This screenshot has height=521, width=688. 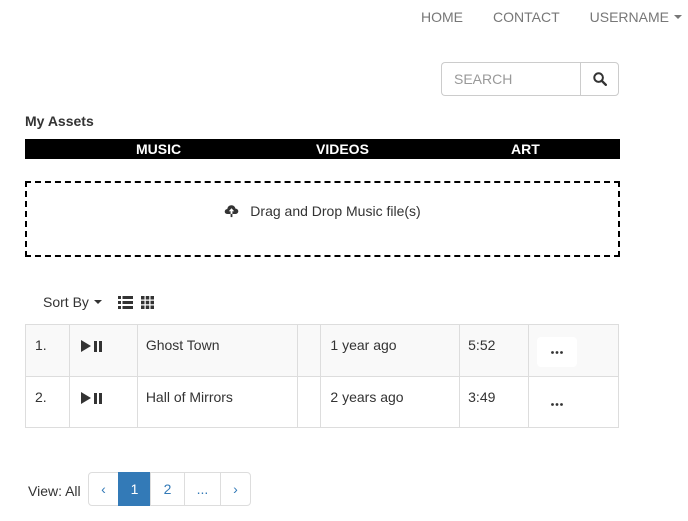 What do you see at coordinates (629, 17) in the screenshot?
I see `username-label: USERNAME` at bounding box center [629, 17].